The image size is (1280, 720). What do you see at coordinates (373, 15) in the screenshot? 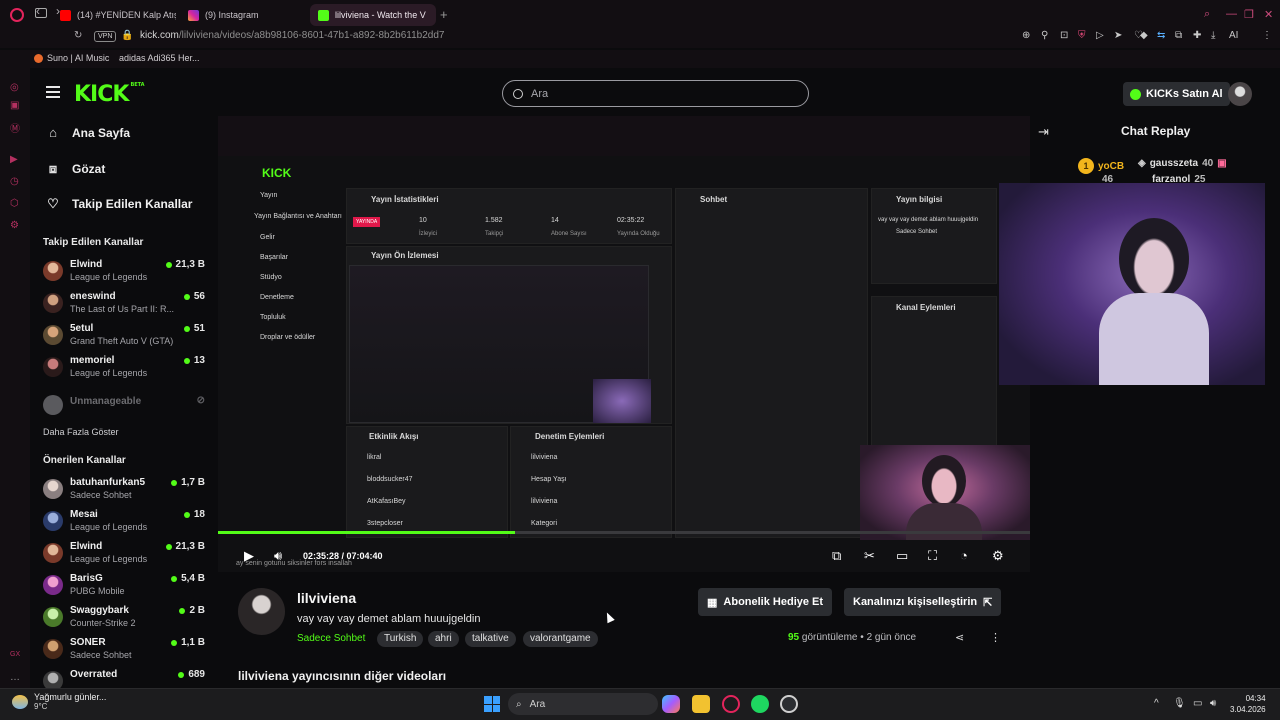
I see `tab-kick: lilviviena - Watch the V ×` at bounding box center [373, 15].